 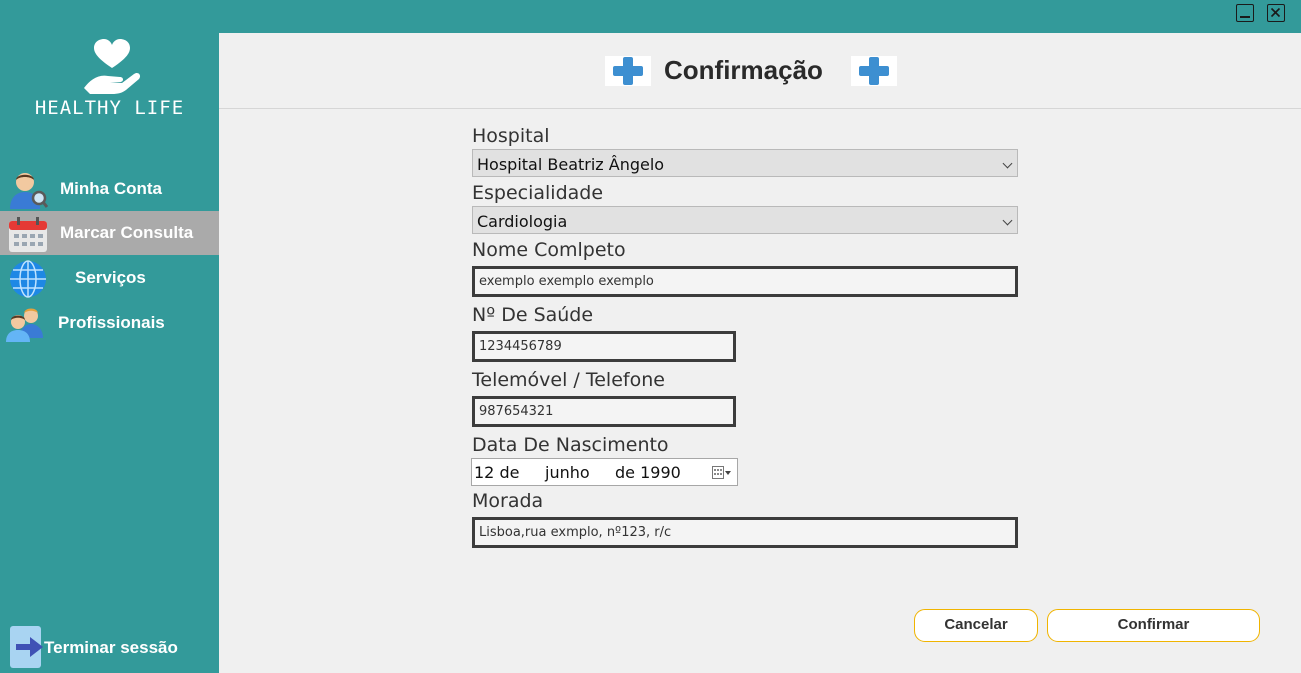 What do you see at coordinates (648, 472) in the screenshot?
I see `birth-year: de 1990` at bounding box center [648, 472].